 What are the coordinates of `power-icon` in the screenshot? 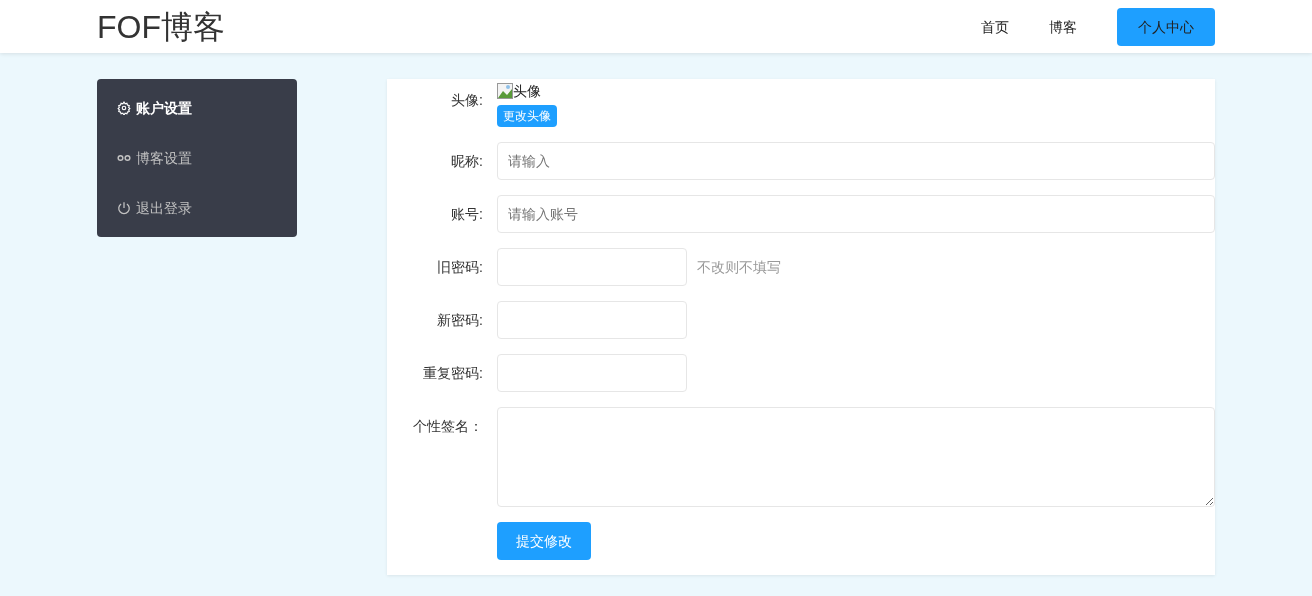 It's located at (124, 208).